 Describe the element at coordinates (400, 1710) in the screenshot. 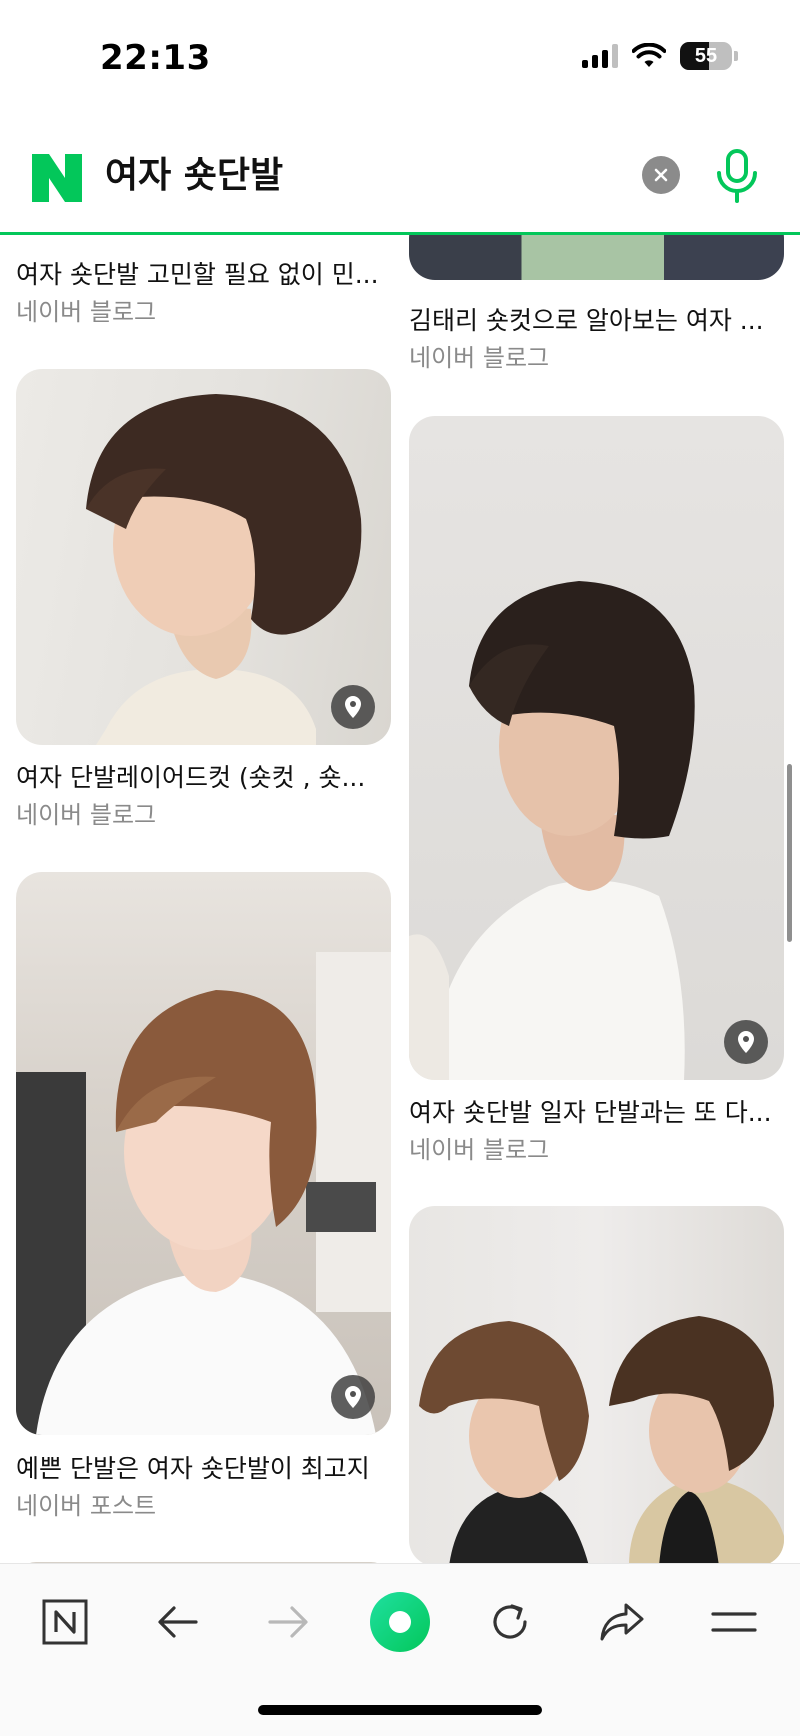

I see `home-indicator` at that location.